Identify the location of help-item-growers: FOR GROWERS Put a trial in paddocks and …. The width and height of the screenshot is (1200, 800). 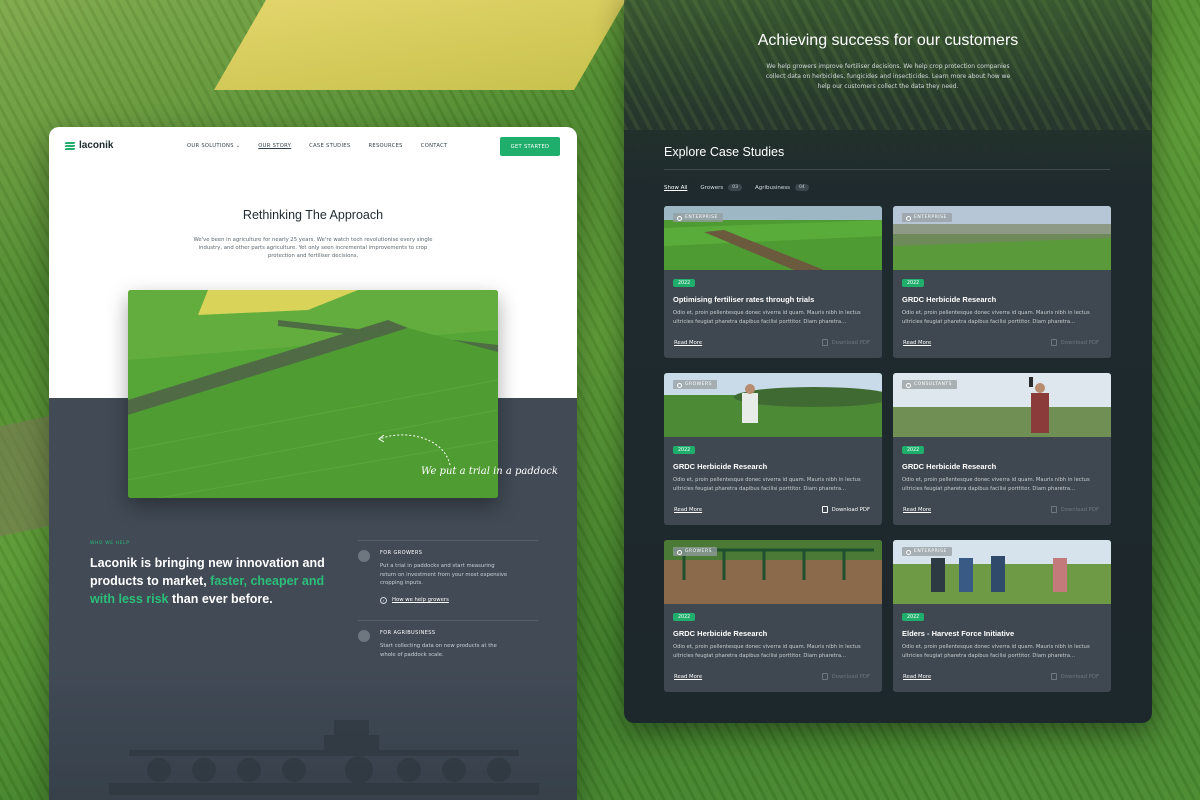
(448, 572).